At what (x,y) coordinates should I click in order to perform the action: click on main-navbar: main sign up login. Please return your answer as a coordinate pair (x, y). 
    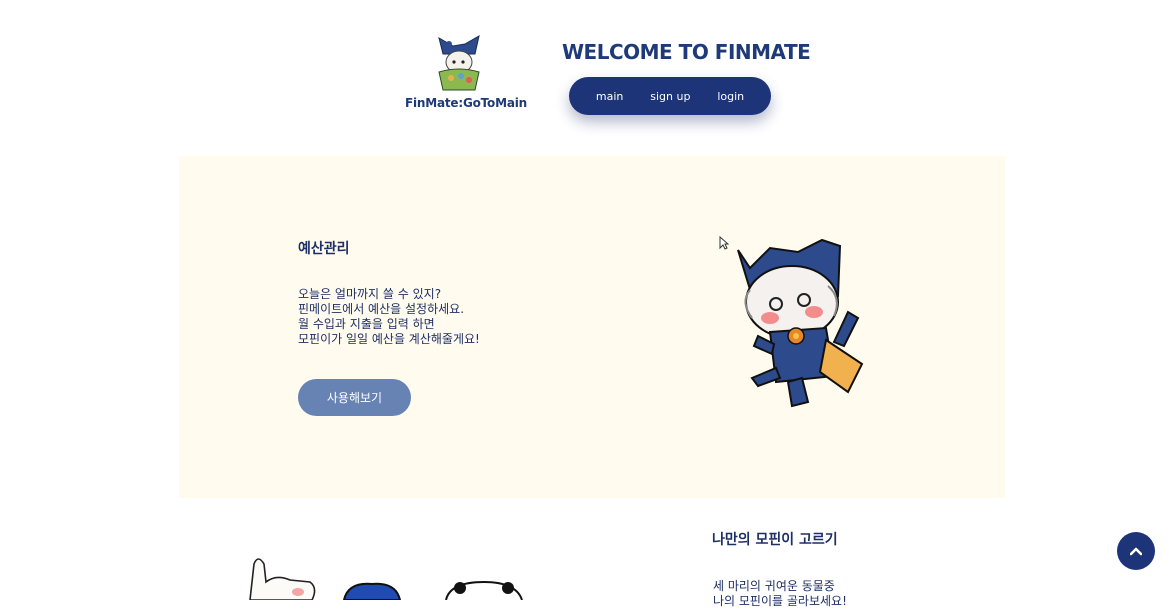
    Looking at the image, I should click on (670, 96).